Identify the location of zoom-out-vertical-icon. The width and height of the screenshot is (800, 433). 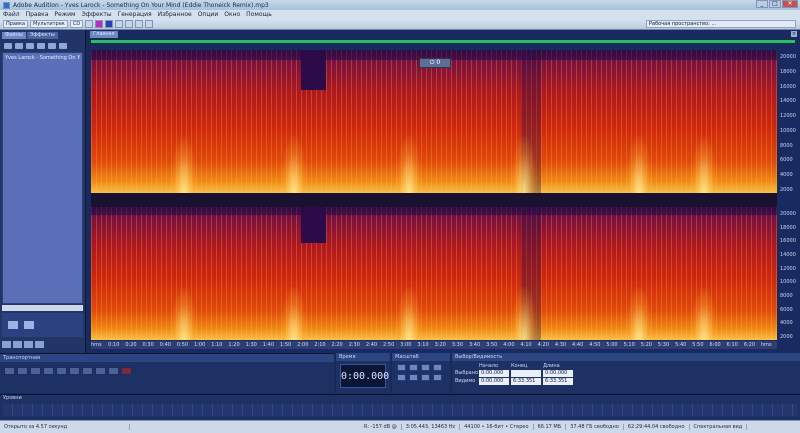
(437, 377).